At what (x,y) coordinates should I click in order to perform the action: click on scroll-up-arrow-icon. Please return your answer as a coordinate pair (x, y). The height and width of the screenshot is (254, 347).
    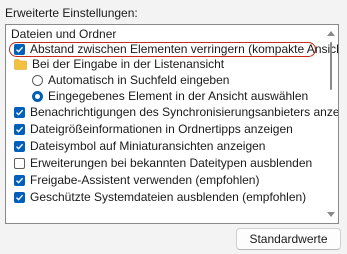
    Looking at the image, I should click on (331, 33).